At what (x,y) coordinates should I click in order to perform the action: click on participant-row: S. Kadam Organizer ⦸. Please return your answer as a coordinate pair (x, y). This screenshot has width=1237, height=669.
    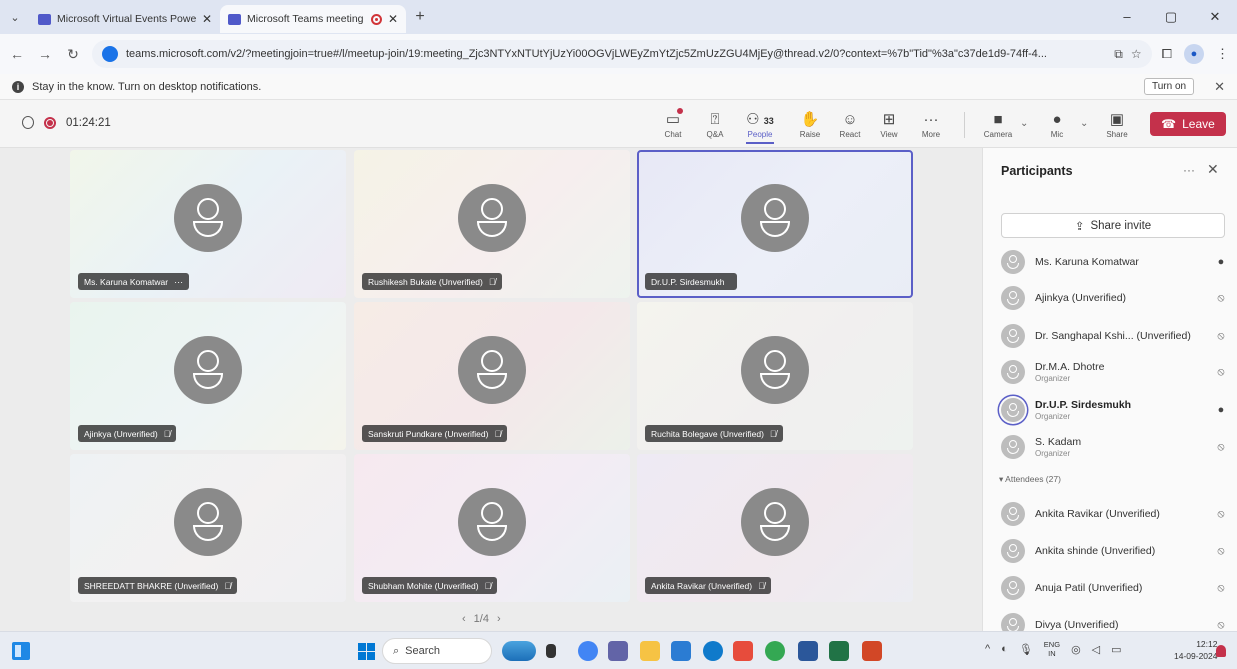
    Looking at the image, I should click on (1115, 447).